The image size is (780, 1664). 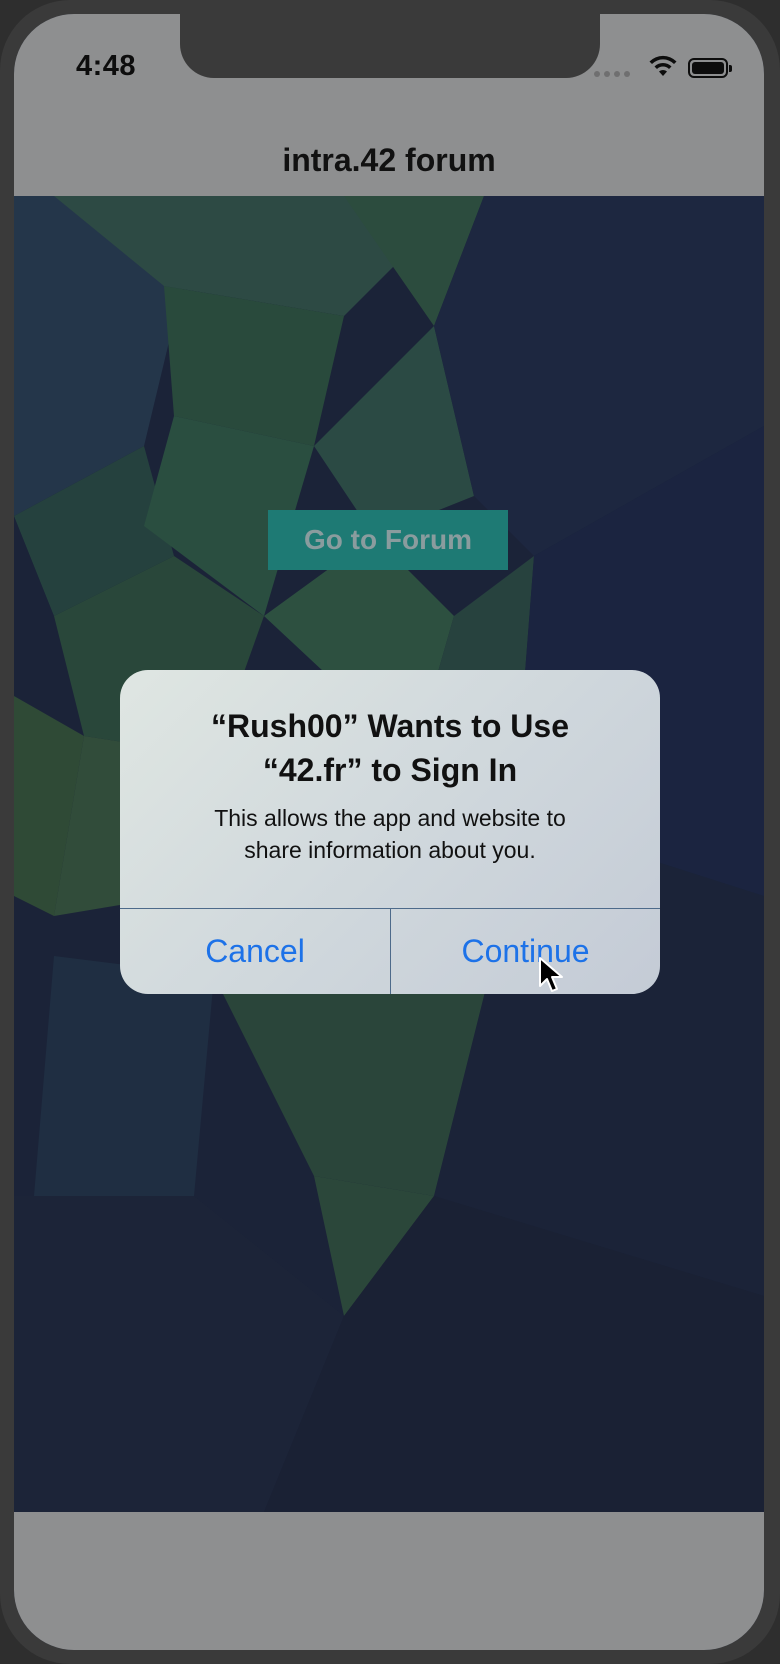 I want to click on battery-icon, so click(x=710, y=68).